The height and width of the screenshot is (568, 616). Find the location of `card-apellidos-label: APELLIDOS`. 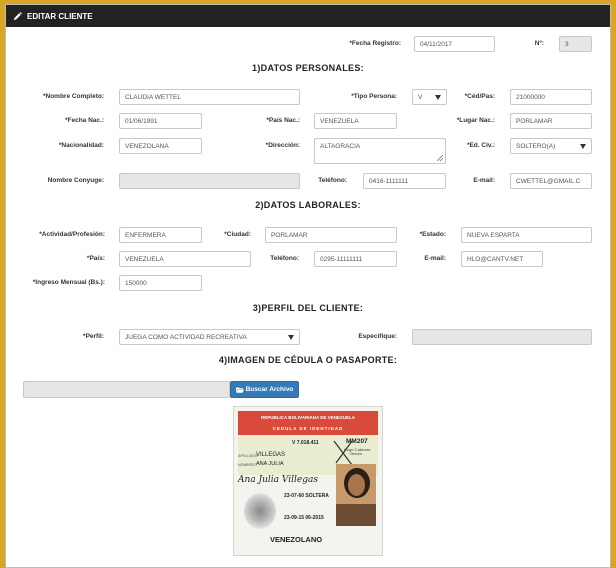

card-apellidos-label: APELLIDOS is located at coordinates (248, 456).